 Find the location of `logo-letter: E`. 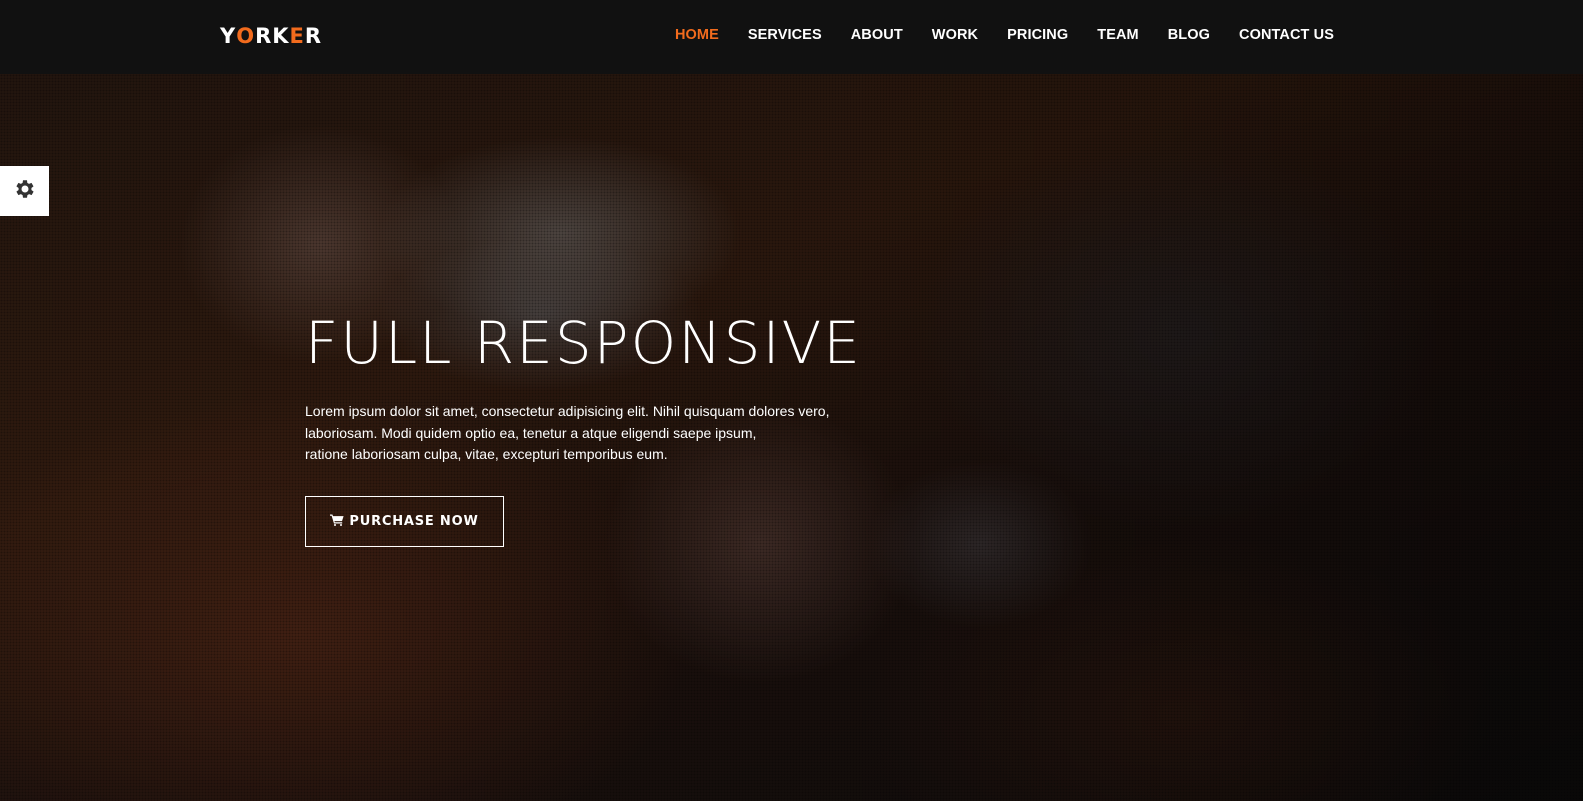

logo-letter: E is located at coordinates (297, 36).